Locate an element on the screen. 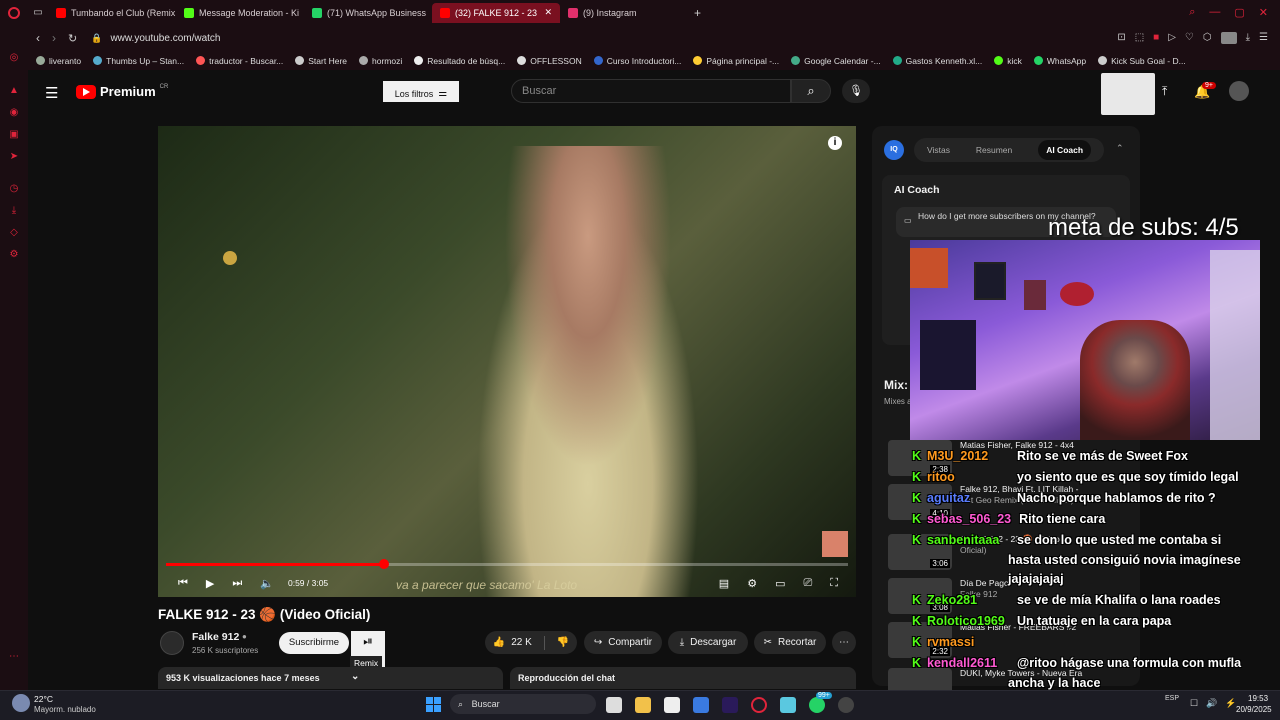 This screenshot has height=720, width=1280. weather-icon is located at coordinates (21, 703).